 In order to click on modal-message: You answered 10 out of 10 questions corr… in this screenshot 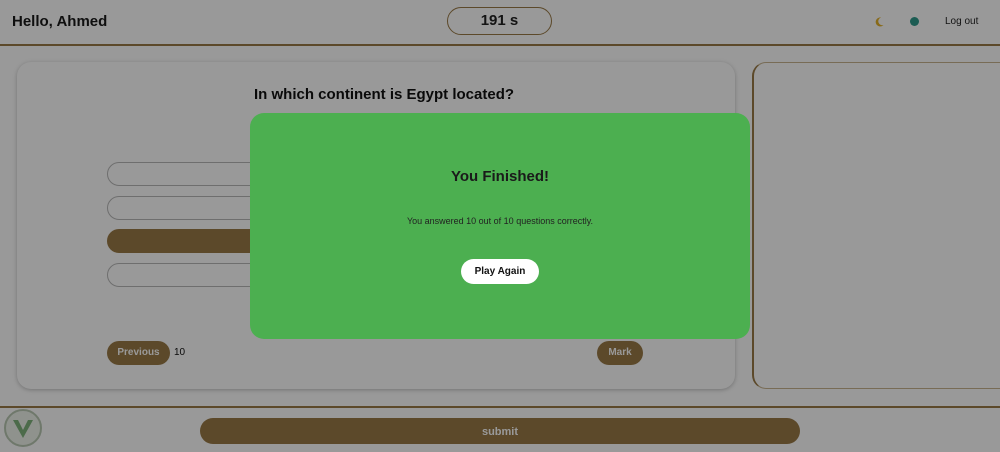, I will do `click(500, 221)`.